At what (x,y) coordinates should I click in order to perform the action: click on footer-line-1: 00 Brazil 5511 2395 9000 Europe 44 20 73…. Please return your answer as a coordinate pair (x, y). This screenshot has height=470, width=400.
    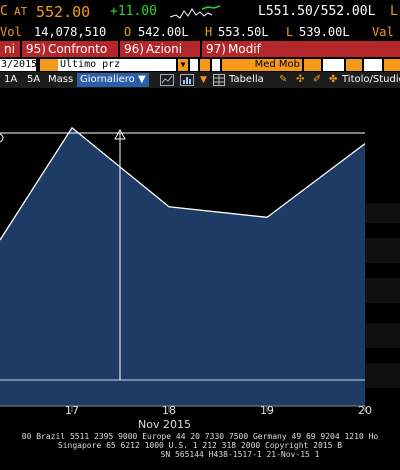
    Looking at the image, I should click on (200, 436).